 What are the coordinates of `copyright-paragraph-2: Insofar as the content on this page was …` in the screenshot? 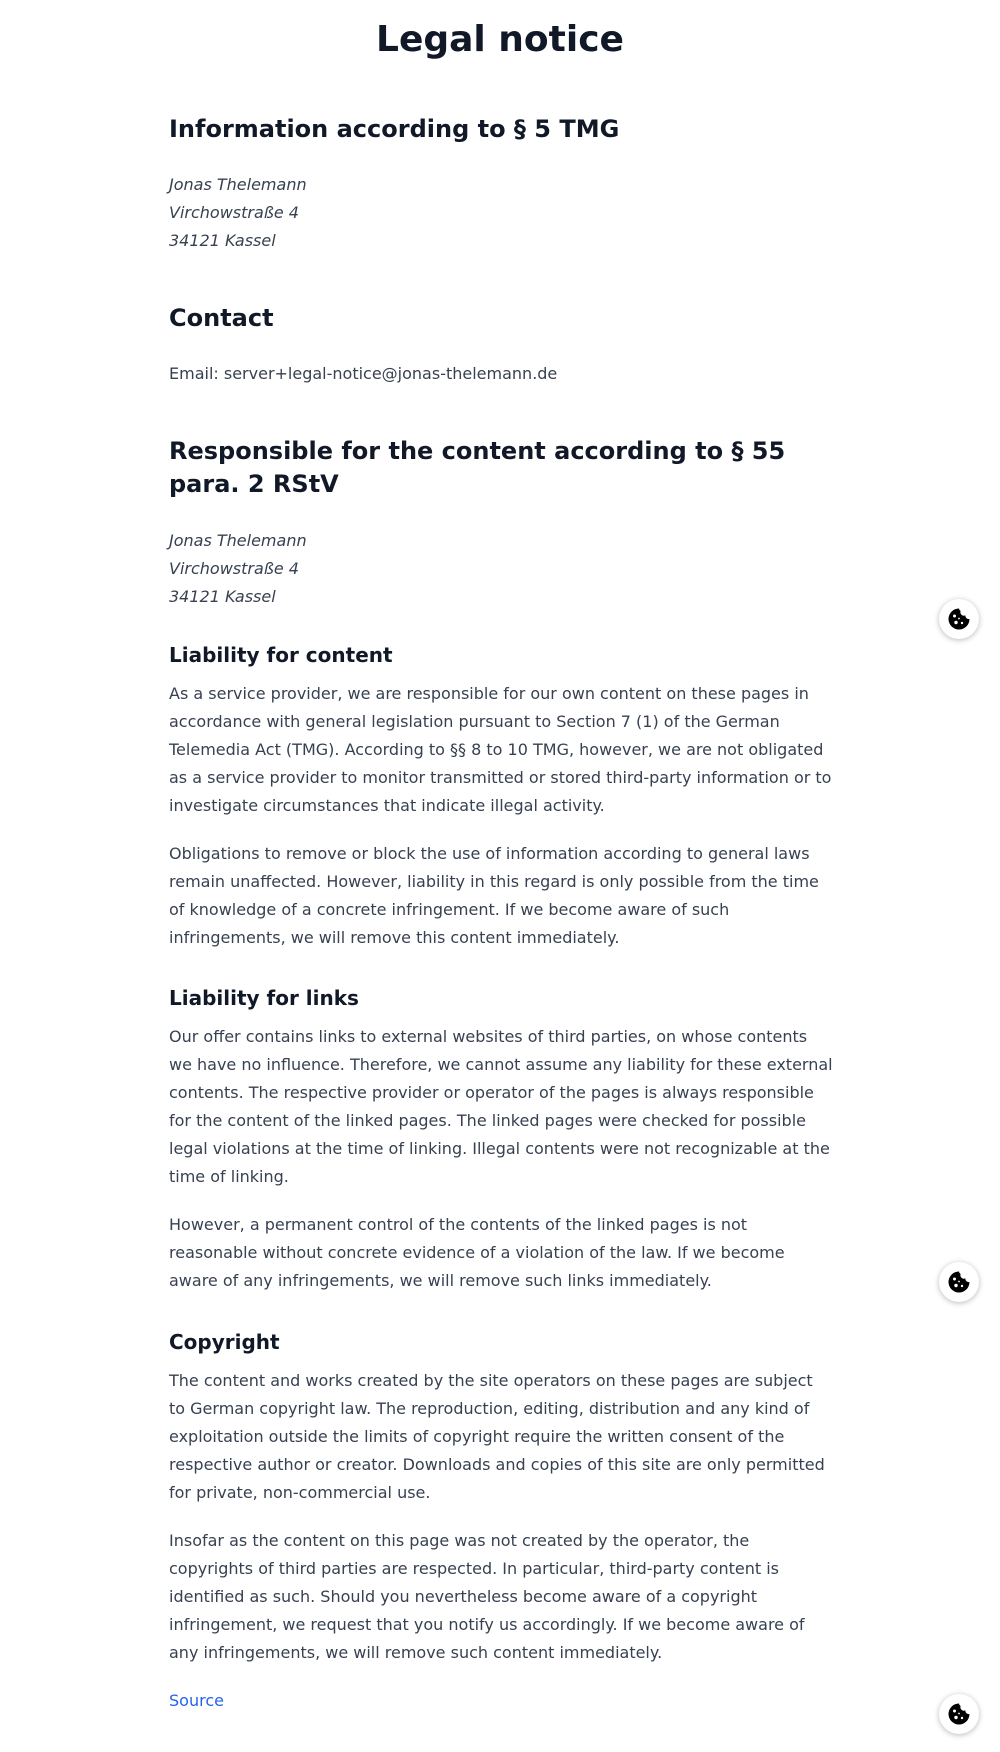 It's located at (487, 1596).